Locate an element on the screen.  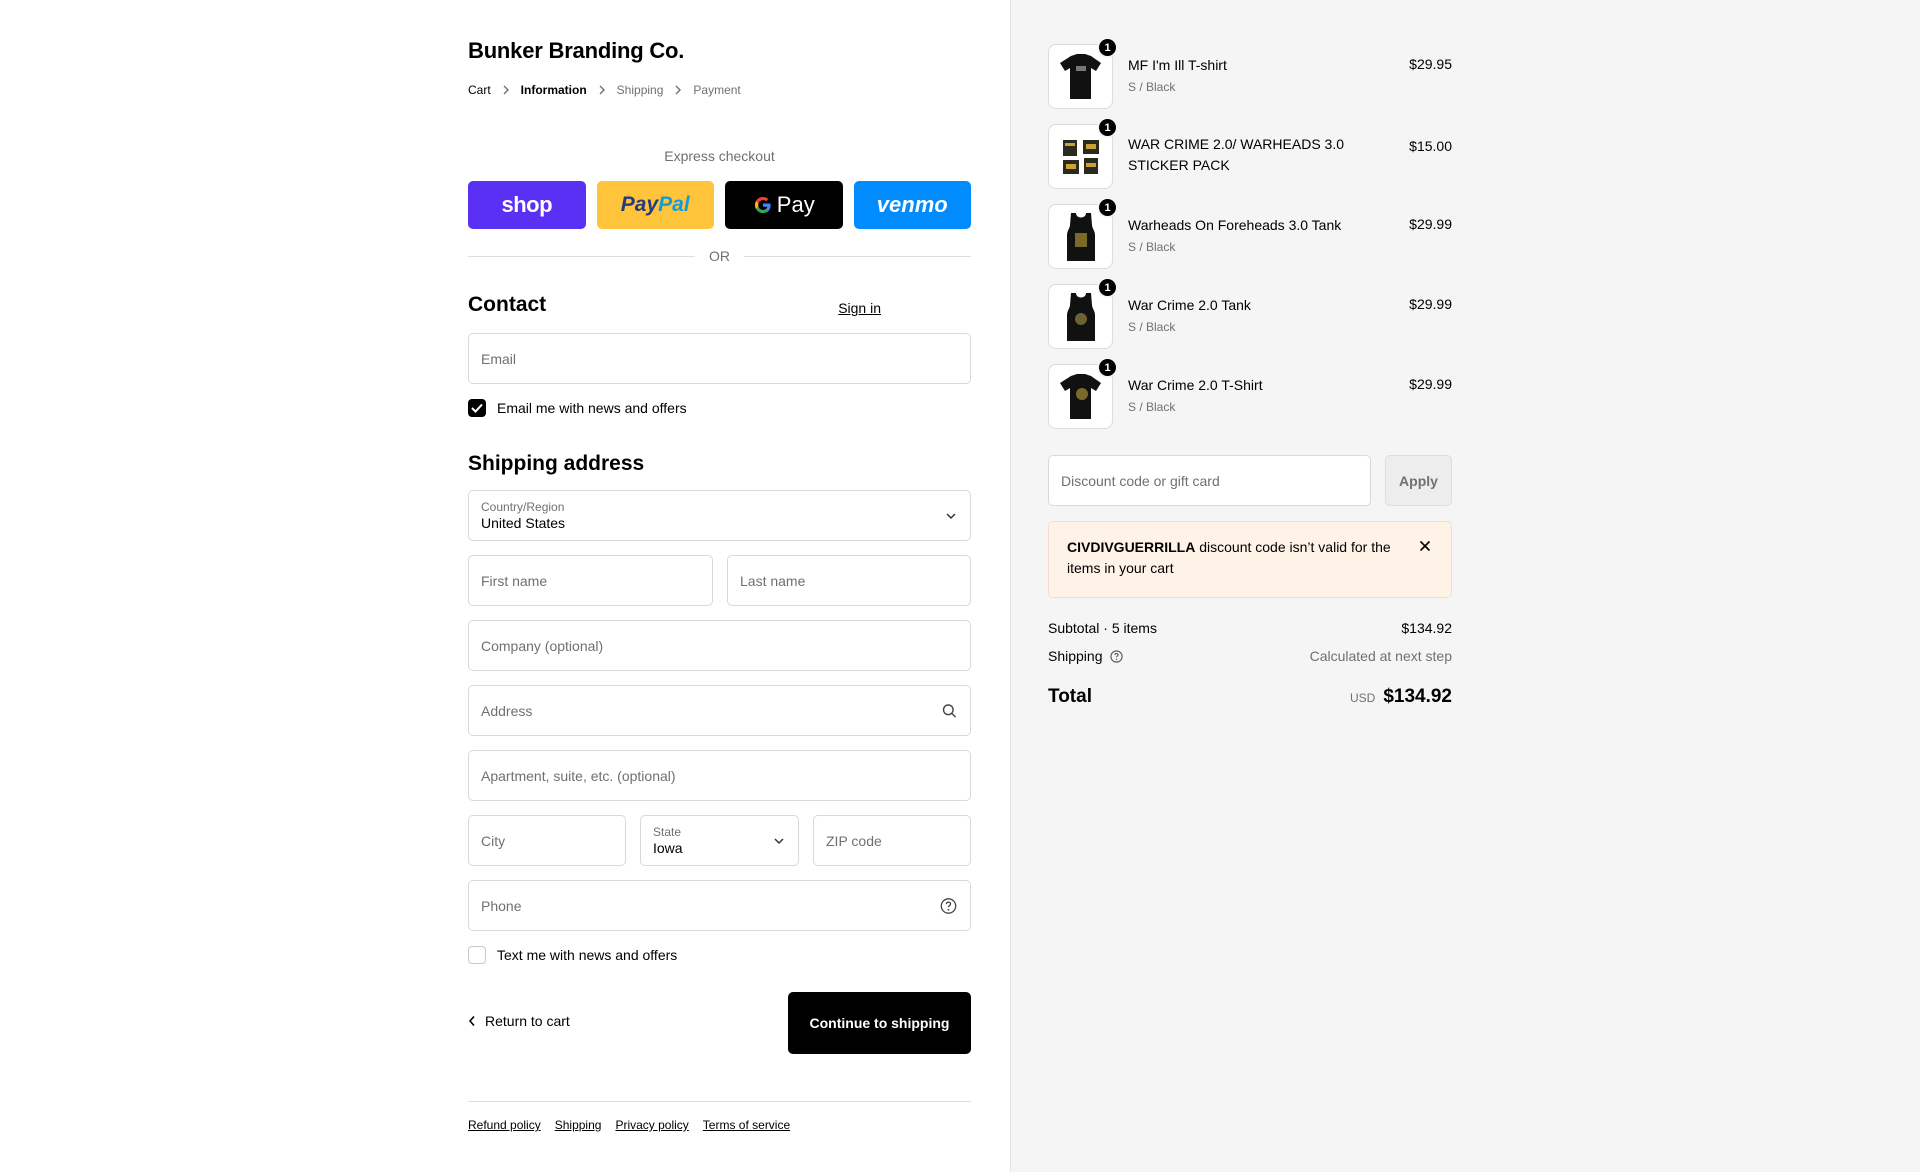
shop-pay-logo: shop is located at coordinates (527, 204).